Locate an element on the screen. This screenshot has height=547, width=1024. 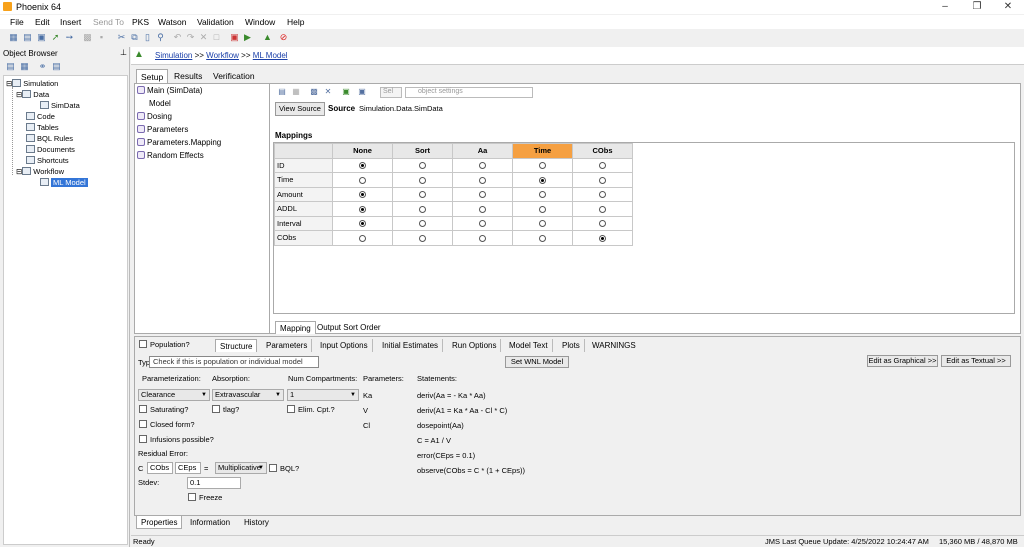
stdev-field: 0.1 is located at coordinates (214, 483).